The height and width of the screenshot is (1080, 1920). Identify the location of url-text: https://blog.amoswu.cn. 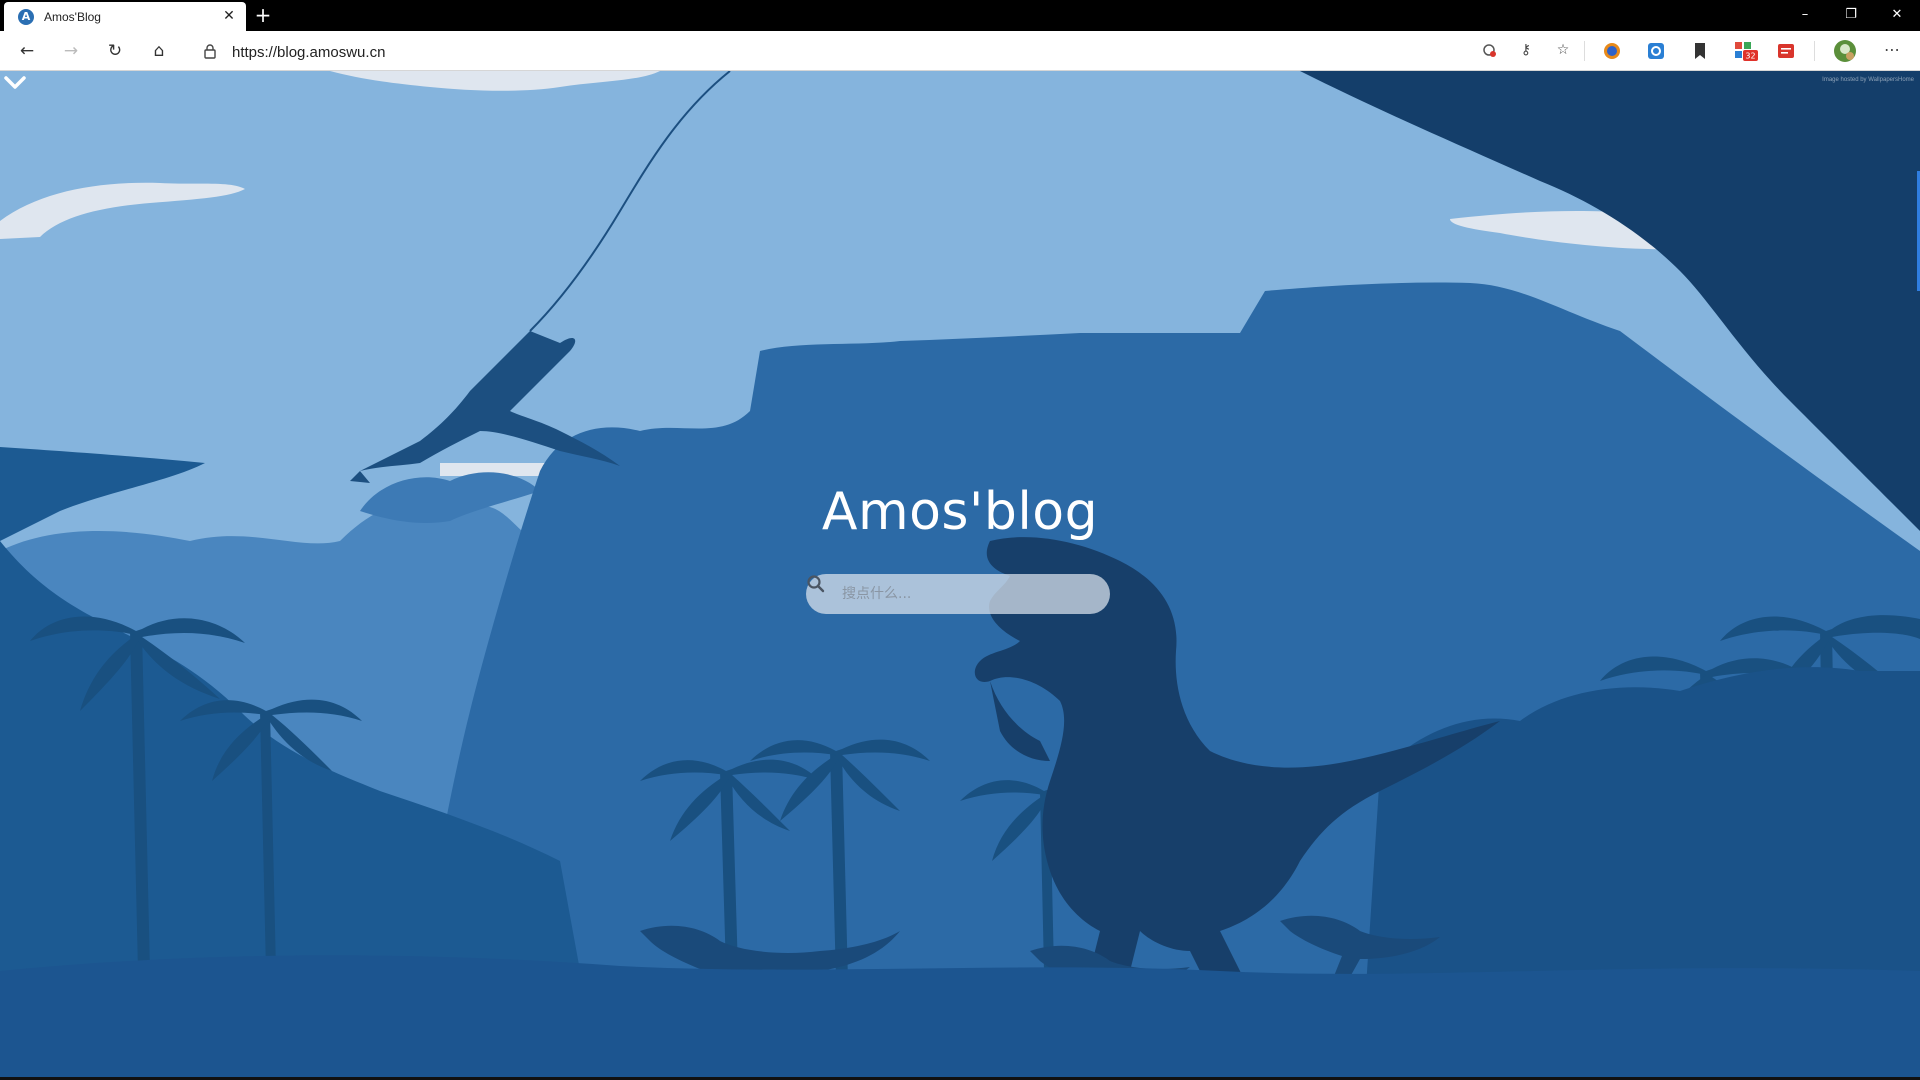
(308, 52).